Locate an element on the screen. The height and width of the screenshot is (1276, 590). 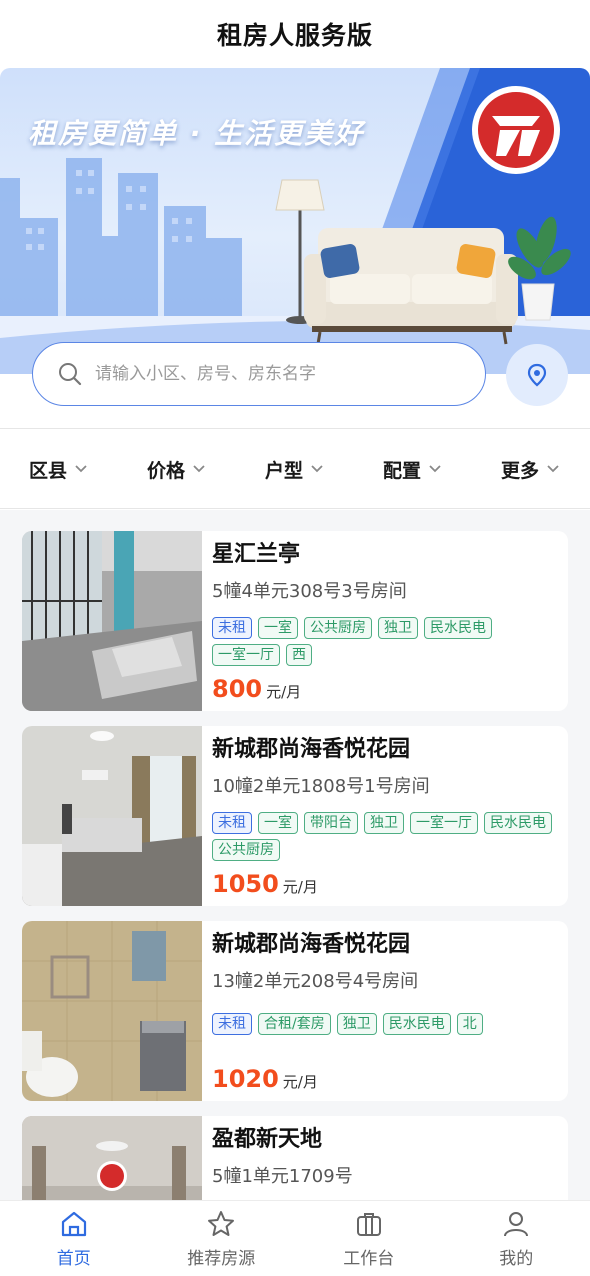
feature-tag: 带阳台 is located at coordinates (331, 823).